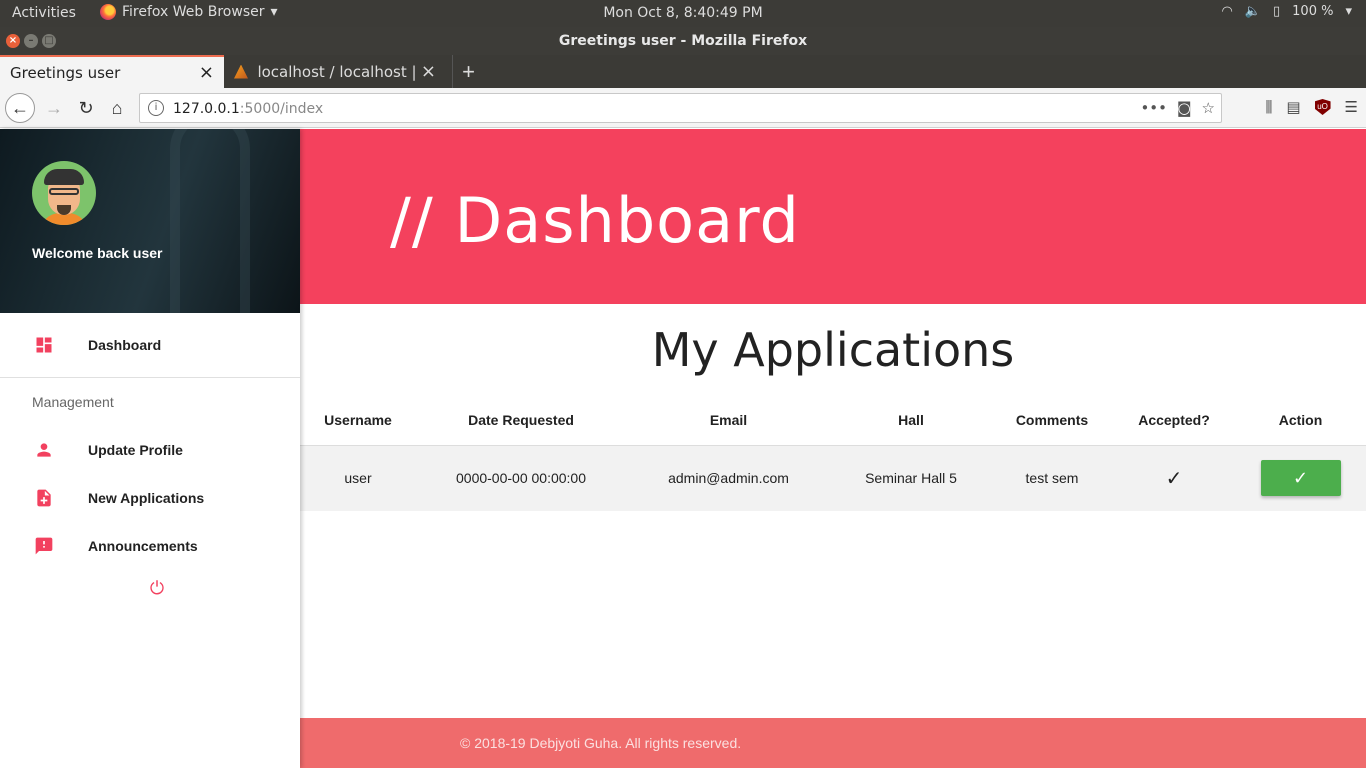 This screenshot has height=768, width=1366. What do you see at coordinates (64, 193) in the screenshot?
I see `avatar` at bounding box center [64, 193].